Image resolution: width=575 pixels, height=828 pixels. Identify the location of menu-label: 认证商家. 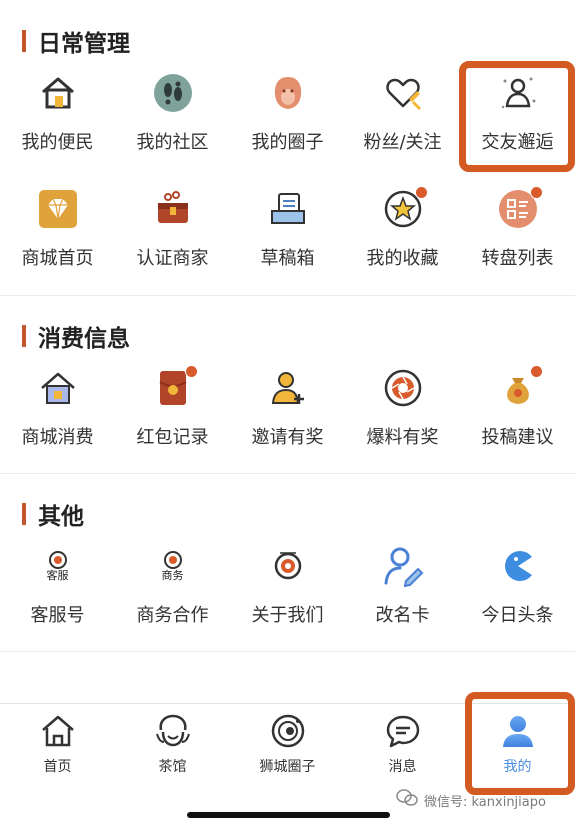
(172, 258).